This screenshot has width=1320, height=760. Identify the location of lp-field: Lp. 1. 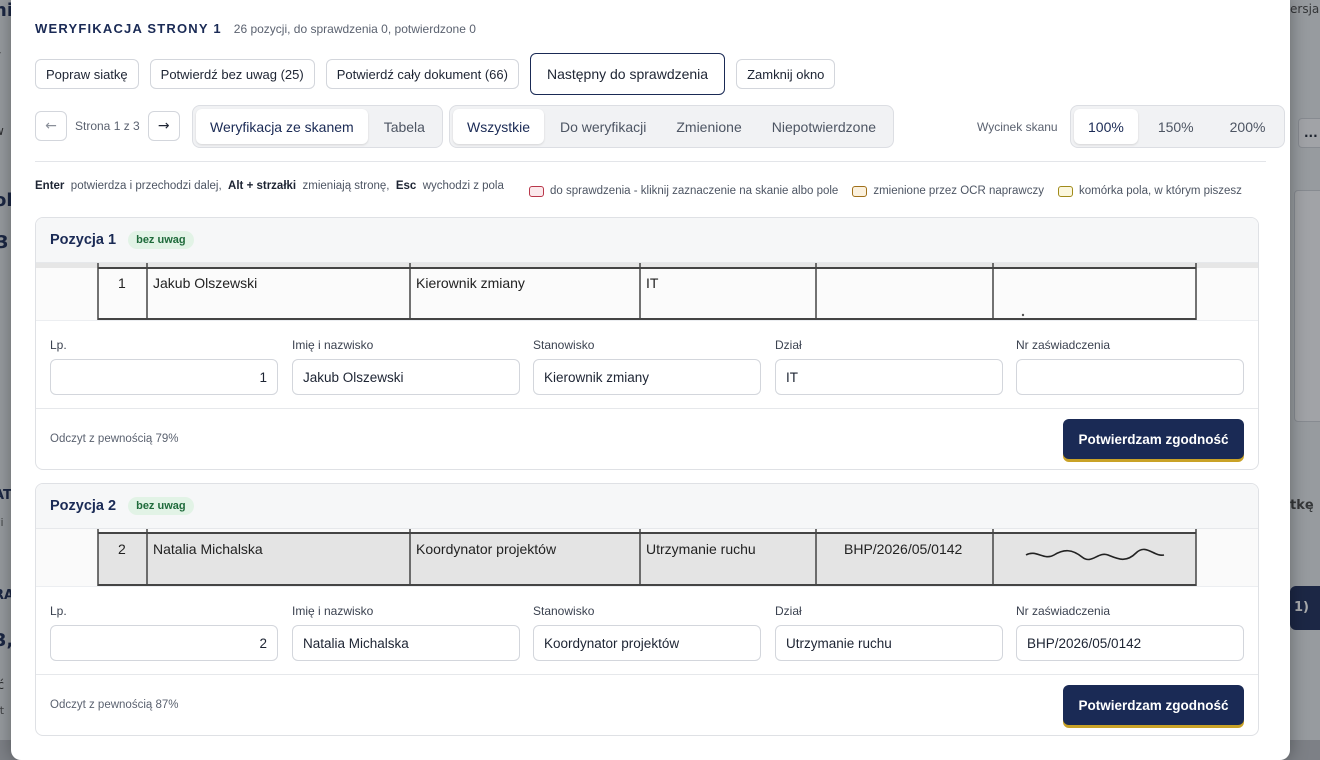
(164, 366).